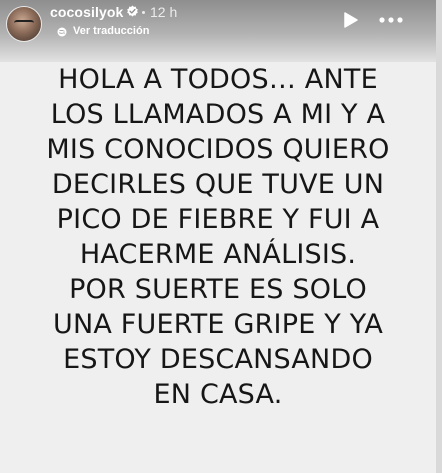 Image resolution: width=442 pixels, height=473 pixels. Describe the element at coordinates (218, 31) in the screenshot. I see `story-header: cocosilyok 12 h Ver traducción` at that location.